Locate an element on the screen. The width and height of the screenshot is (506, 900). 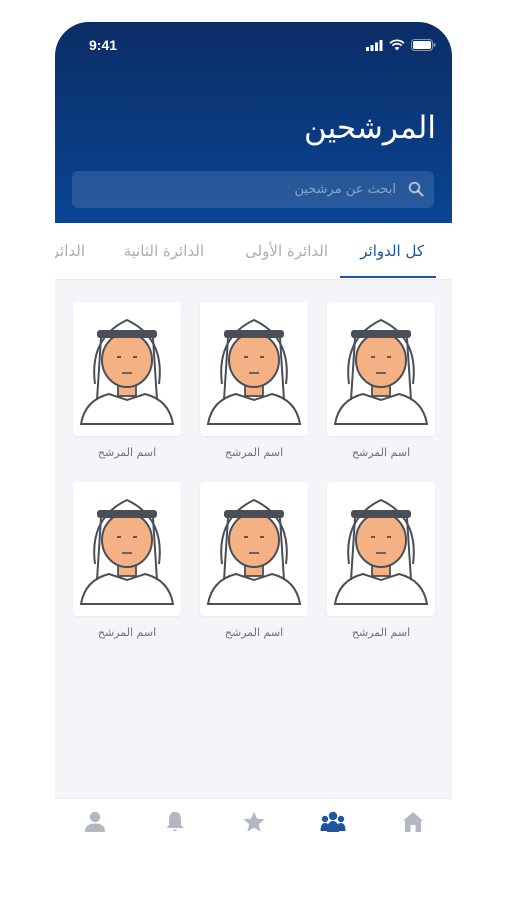
search-input is located at coordinates (246, 189).